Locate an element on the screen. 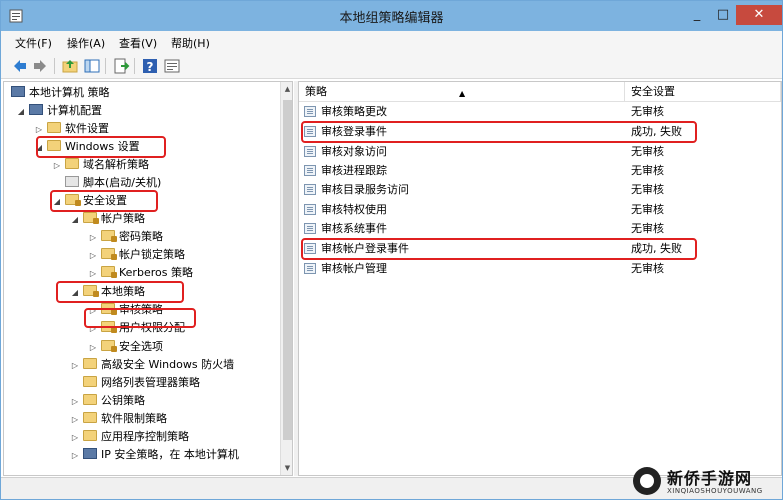 This screenshot has height=500, width=783. tree-item-windows-firewall: ▷ 高级安全 Windows 防火墙 is located at coordinates (152, 365).